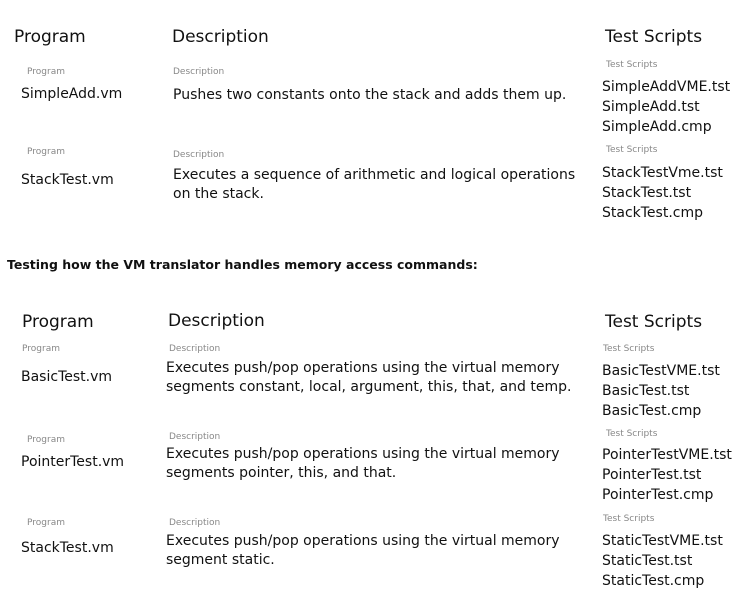  Describe the element at coordinates (653, 213) in the screenshot. I see `test-script-file: StackTest.cmp` at that location.